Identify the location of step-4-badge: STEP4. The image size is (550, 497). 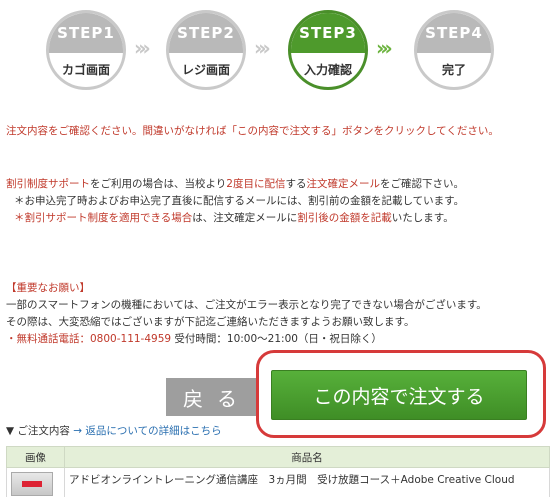
(454, 33).